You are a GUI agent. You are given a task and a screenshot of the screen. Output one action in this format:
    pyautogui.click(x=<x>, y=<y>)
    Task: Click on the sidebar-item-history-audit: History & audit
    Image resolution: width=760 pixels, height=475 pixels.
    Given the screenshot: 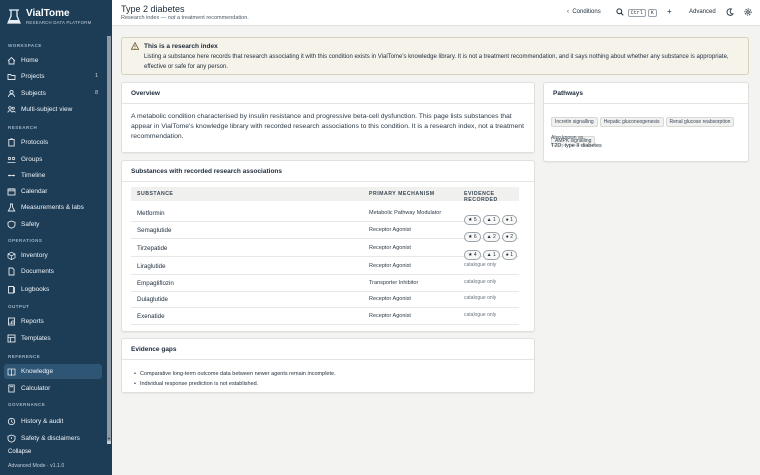 What is the action you would take?
    pyautogui.click(x=53, y=421)
    